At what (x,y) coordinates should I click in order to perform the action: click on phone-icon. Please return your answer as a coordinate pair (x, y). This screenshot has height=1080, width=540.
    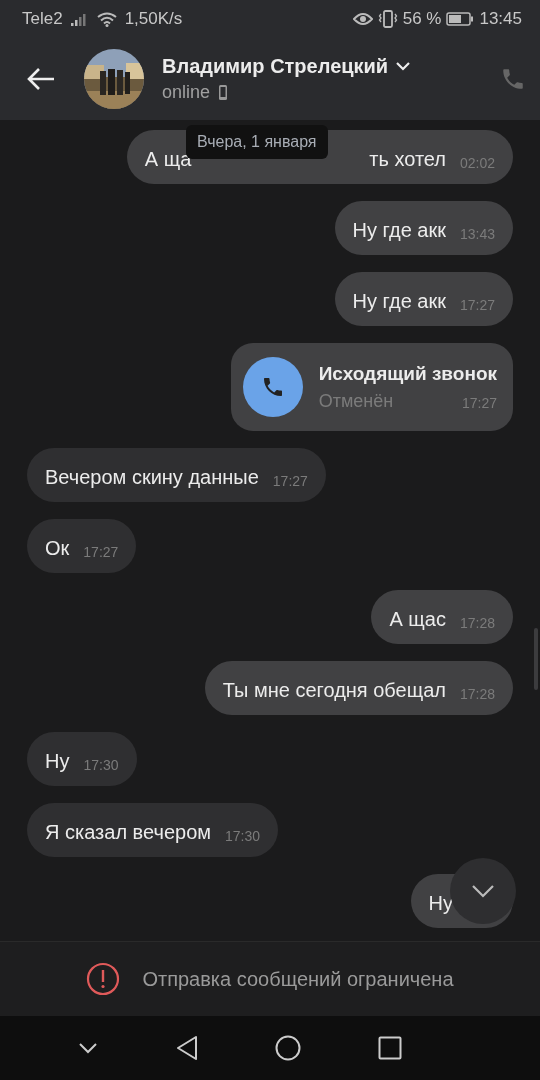
    Looking at the image, I should click on (272, 387).